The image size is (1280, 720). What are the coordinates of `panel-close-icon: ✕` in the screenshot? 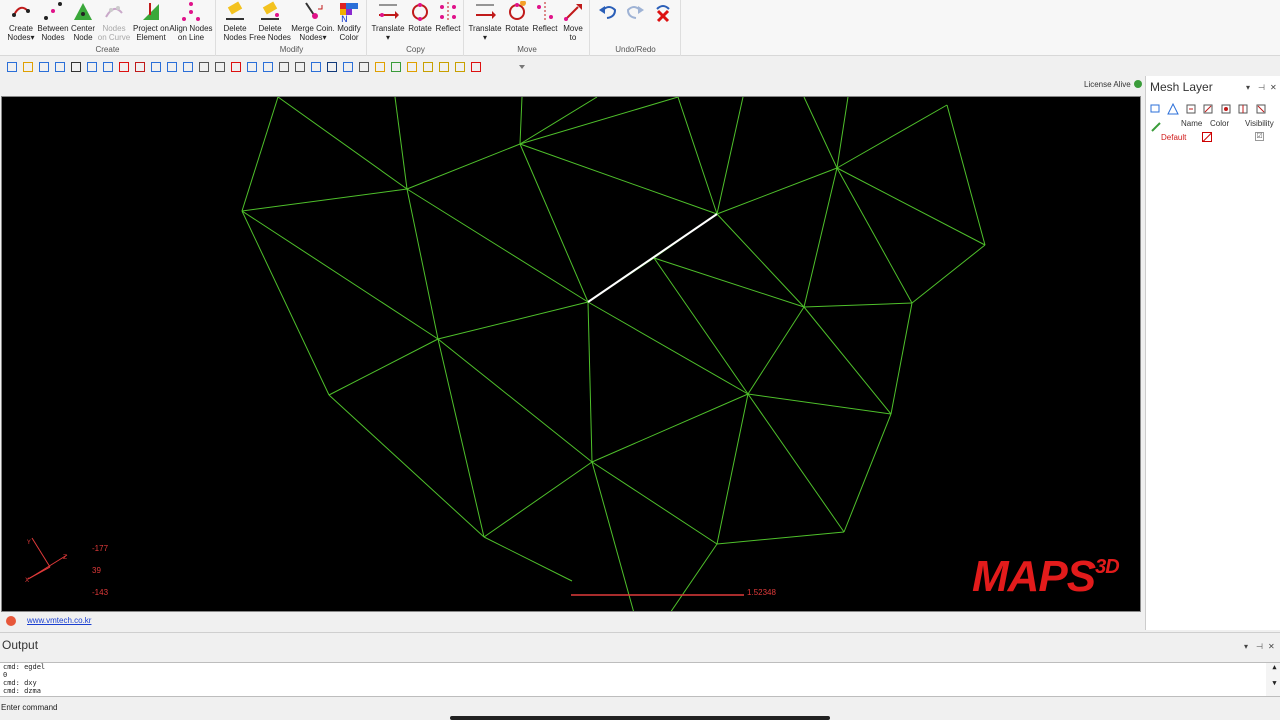 It's located at (1273, 87).